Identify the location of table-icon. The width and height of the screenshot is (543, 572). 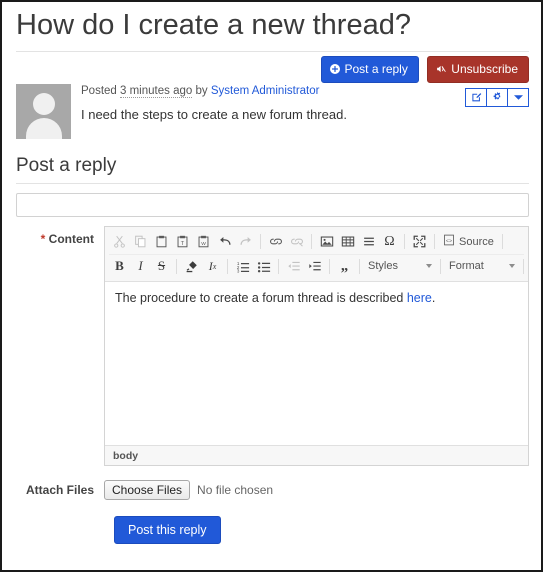
(347, 242).